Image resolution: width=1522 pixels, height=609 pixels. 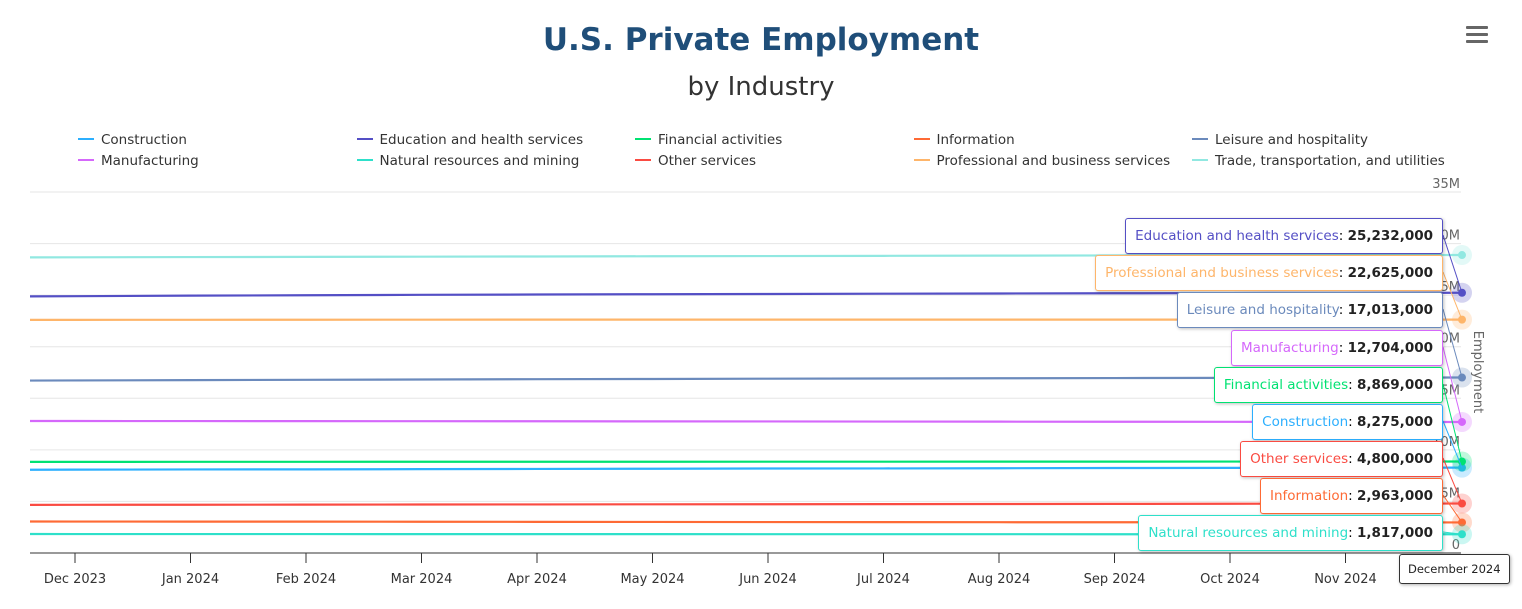 I want to click on y-tick-label: 35M, so click(x=1446, y=184).